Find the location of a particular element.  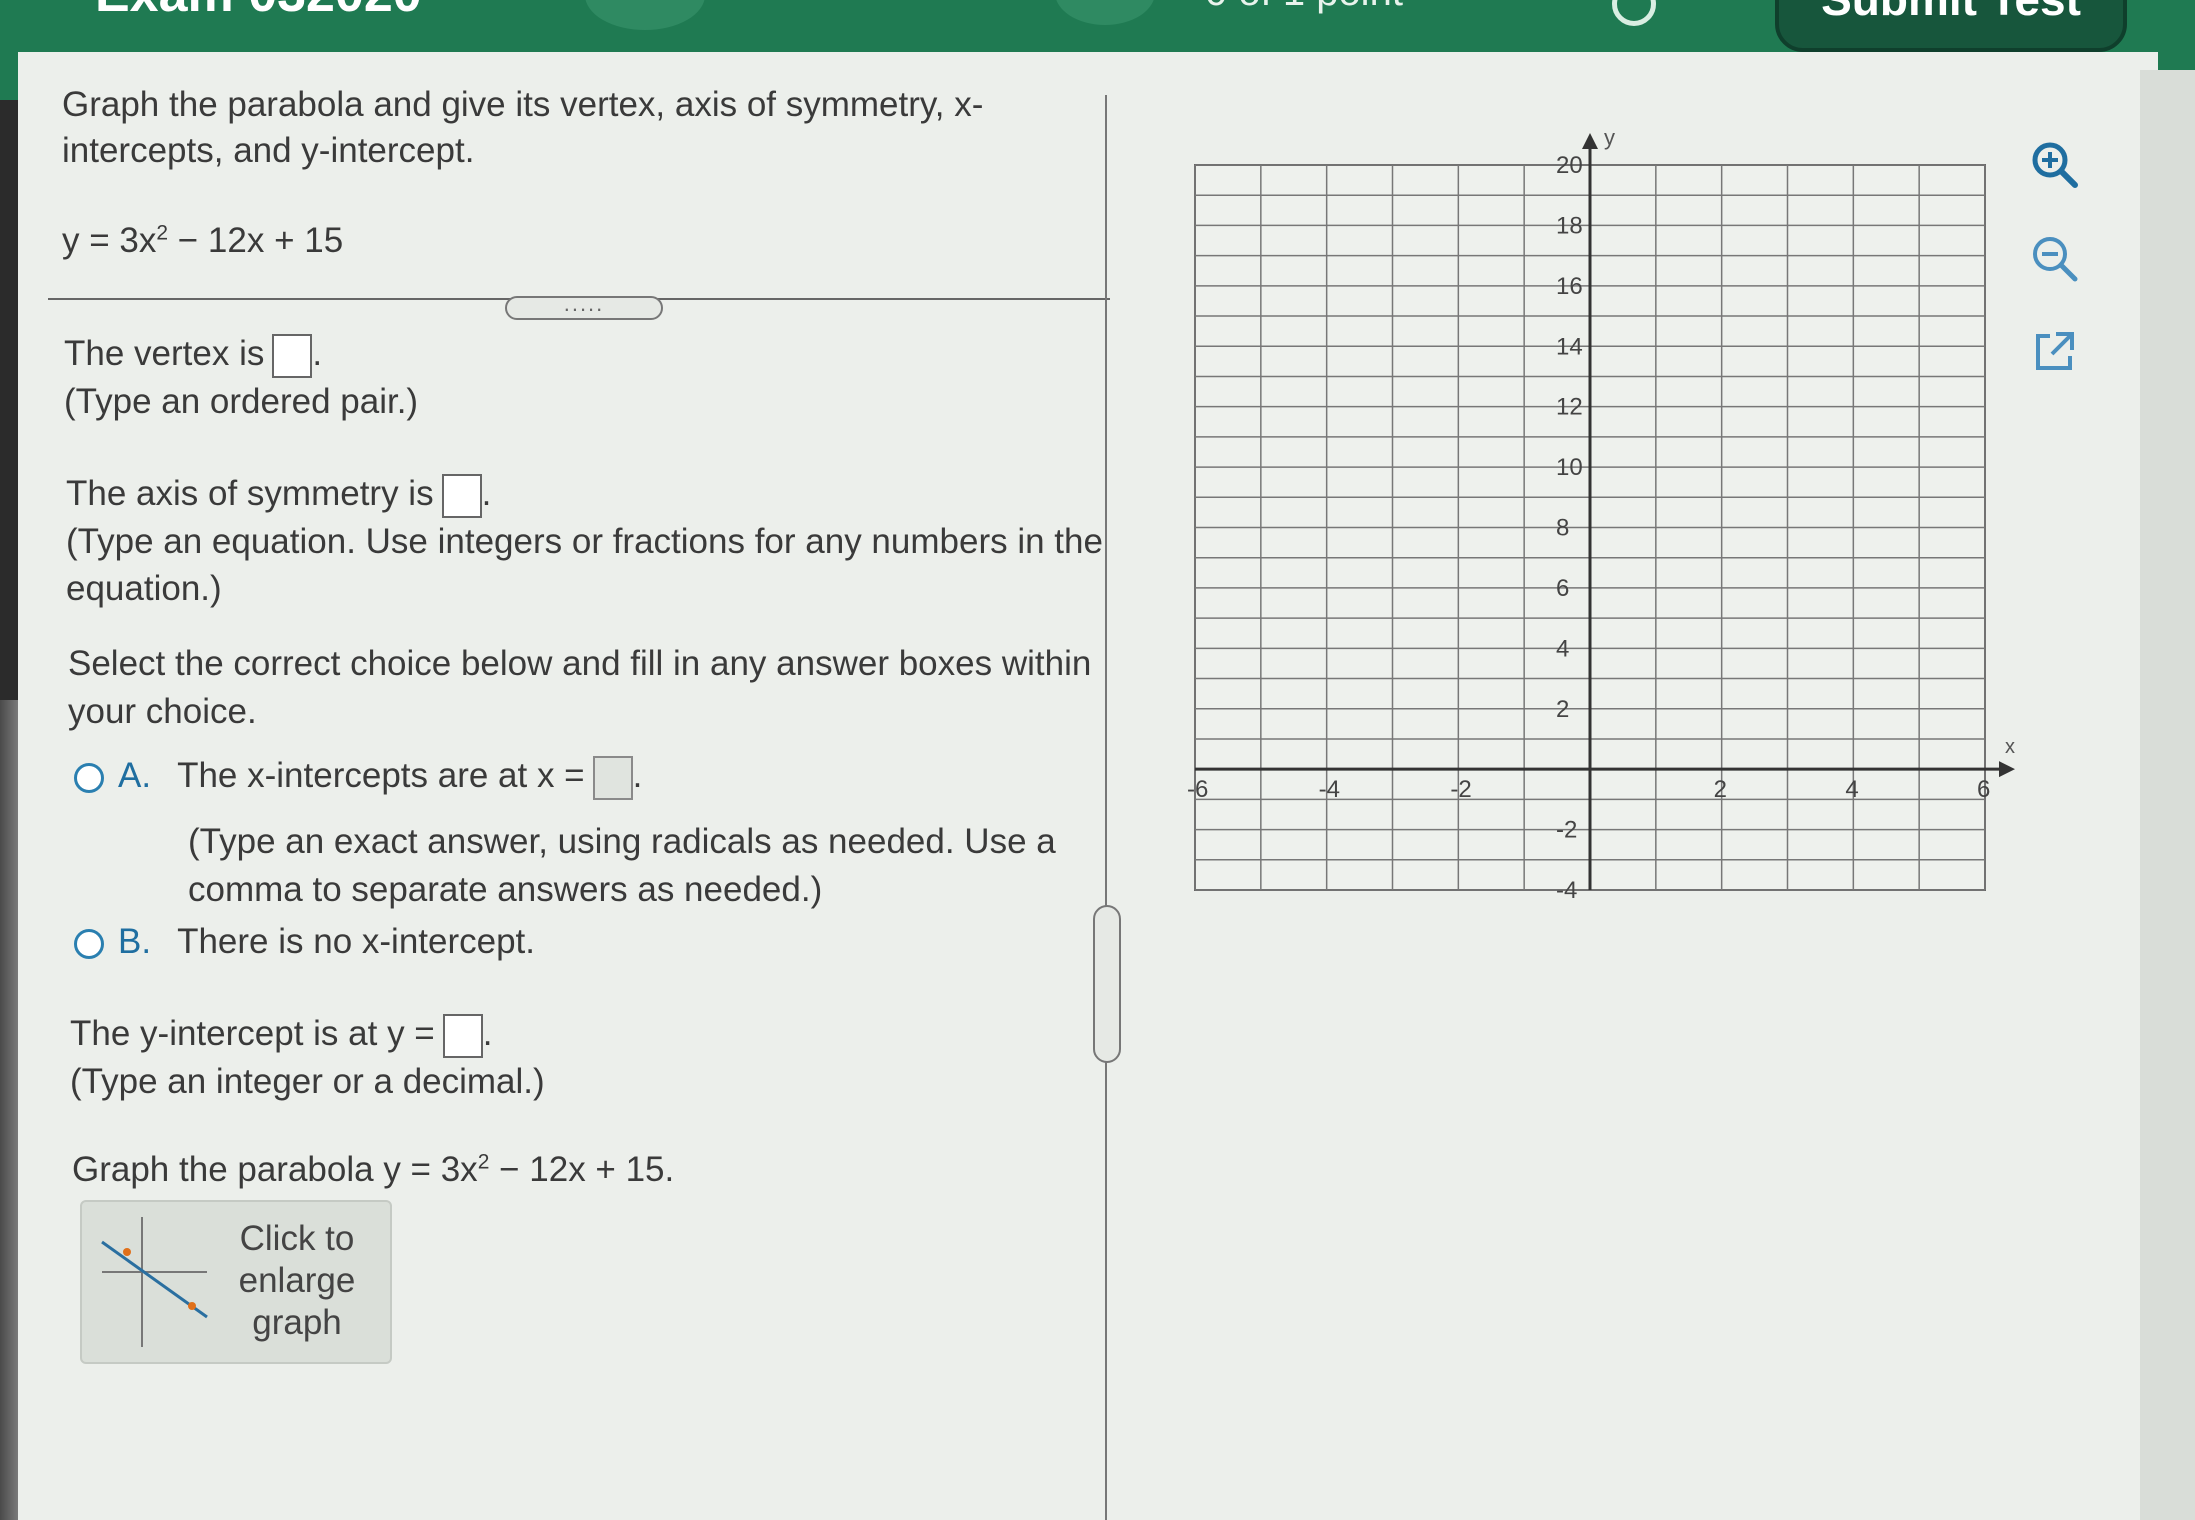

x-tick-label: 2 is located at coordinates (1720, 789).